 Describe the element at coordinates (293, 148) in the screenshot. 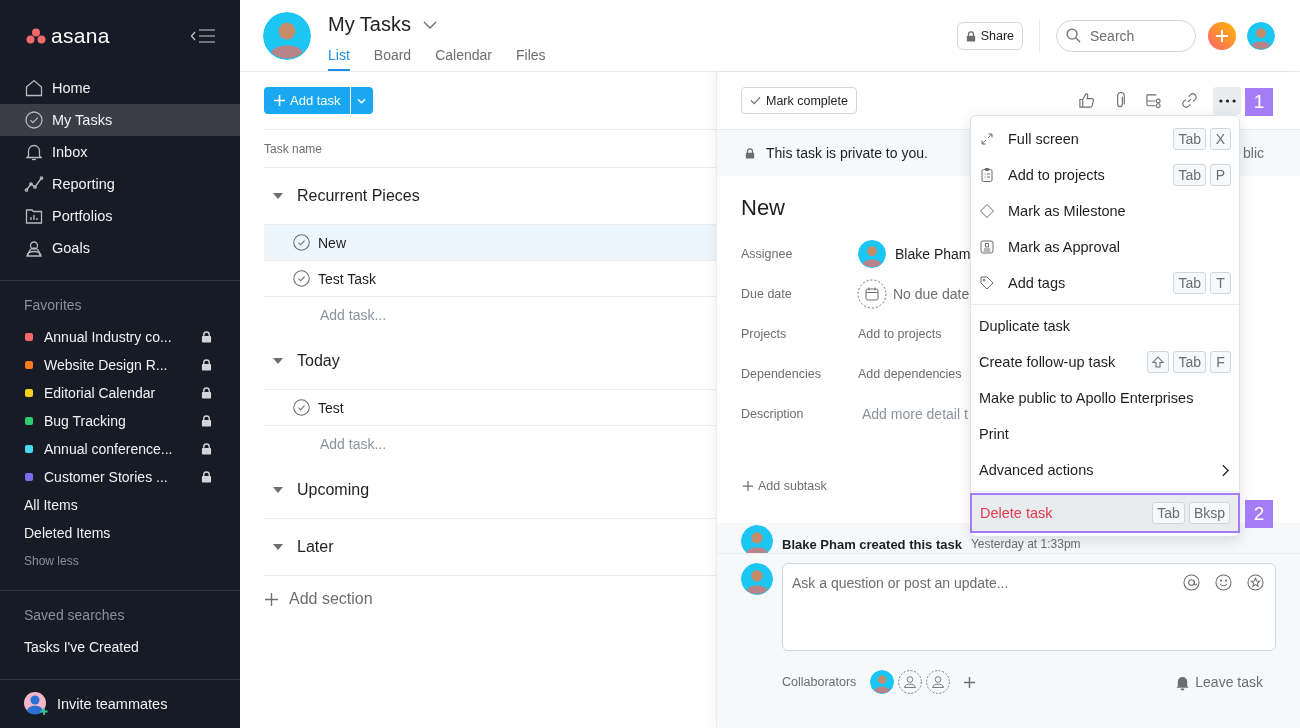

I see `column-header: Task name` at that location.